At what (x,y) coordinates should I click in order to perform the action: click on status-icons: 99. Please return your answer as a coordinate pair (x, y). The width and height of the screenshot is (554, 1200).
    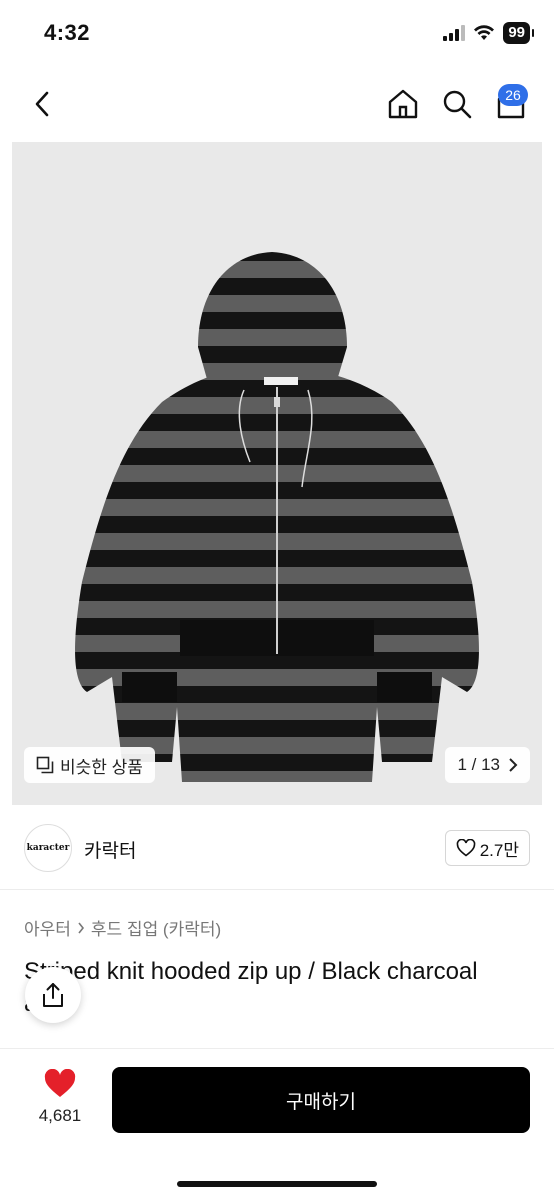
    Looking at the image, I should click on (488, 33).